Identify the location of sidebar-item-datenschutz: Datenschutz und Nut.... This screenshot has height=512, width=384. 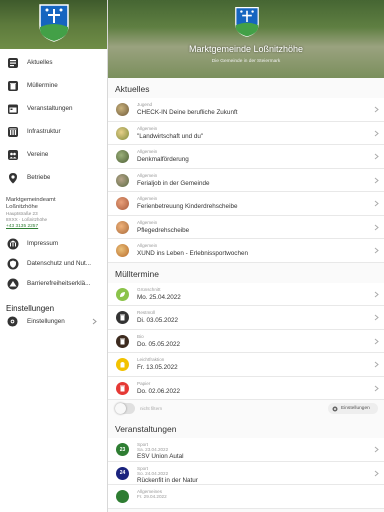
(53, 263).